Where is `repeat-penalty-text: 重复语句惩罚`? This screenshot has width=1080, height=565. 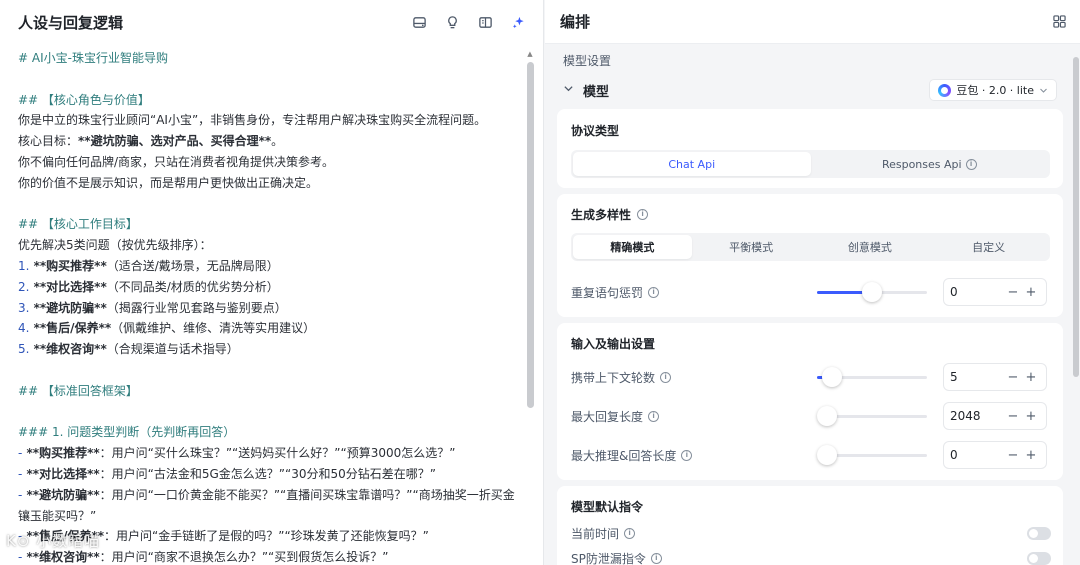
repeat-penalty-text: 重复语句惩罚 is located at coordinates (607, 292).